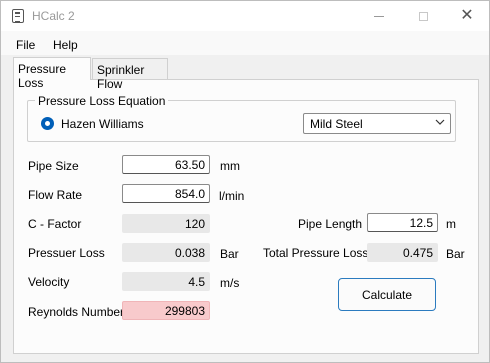  What do you see at coordinates (330, 224) in the screenshot?
I see `pipe-length-label: Pipe Length` at bounding box center [330, 224].